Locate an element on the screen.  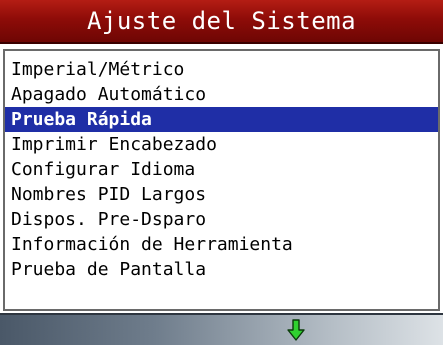
menu-item-pre-trigger: Dispos. Pre-Dsparo is located at coordinates (221, 219).